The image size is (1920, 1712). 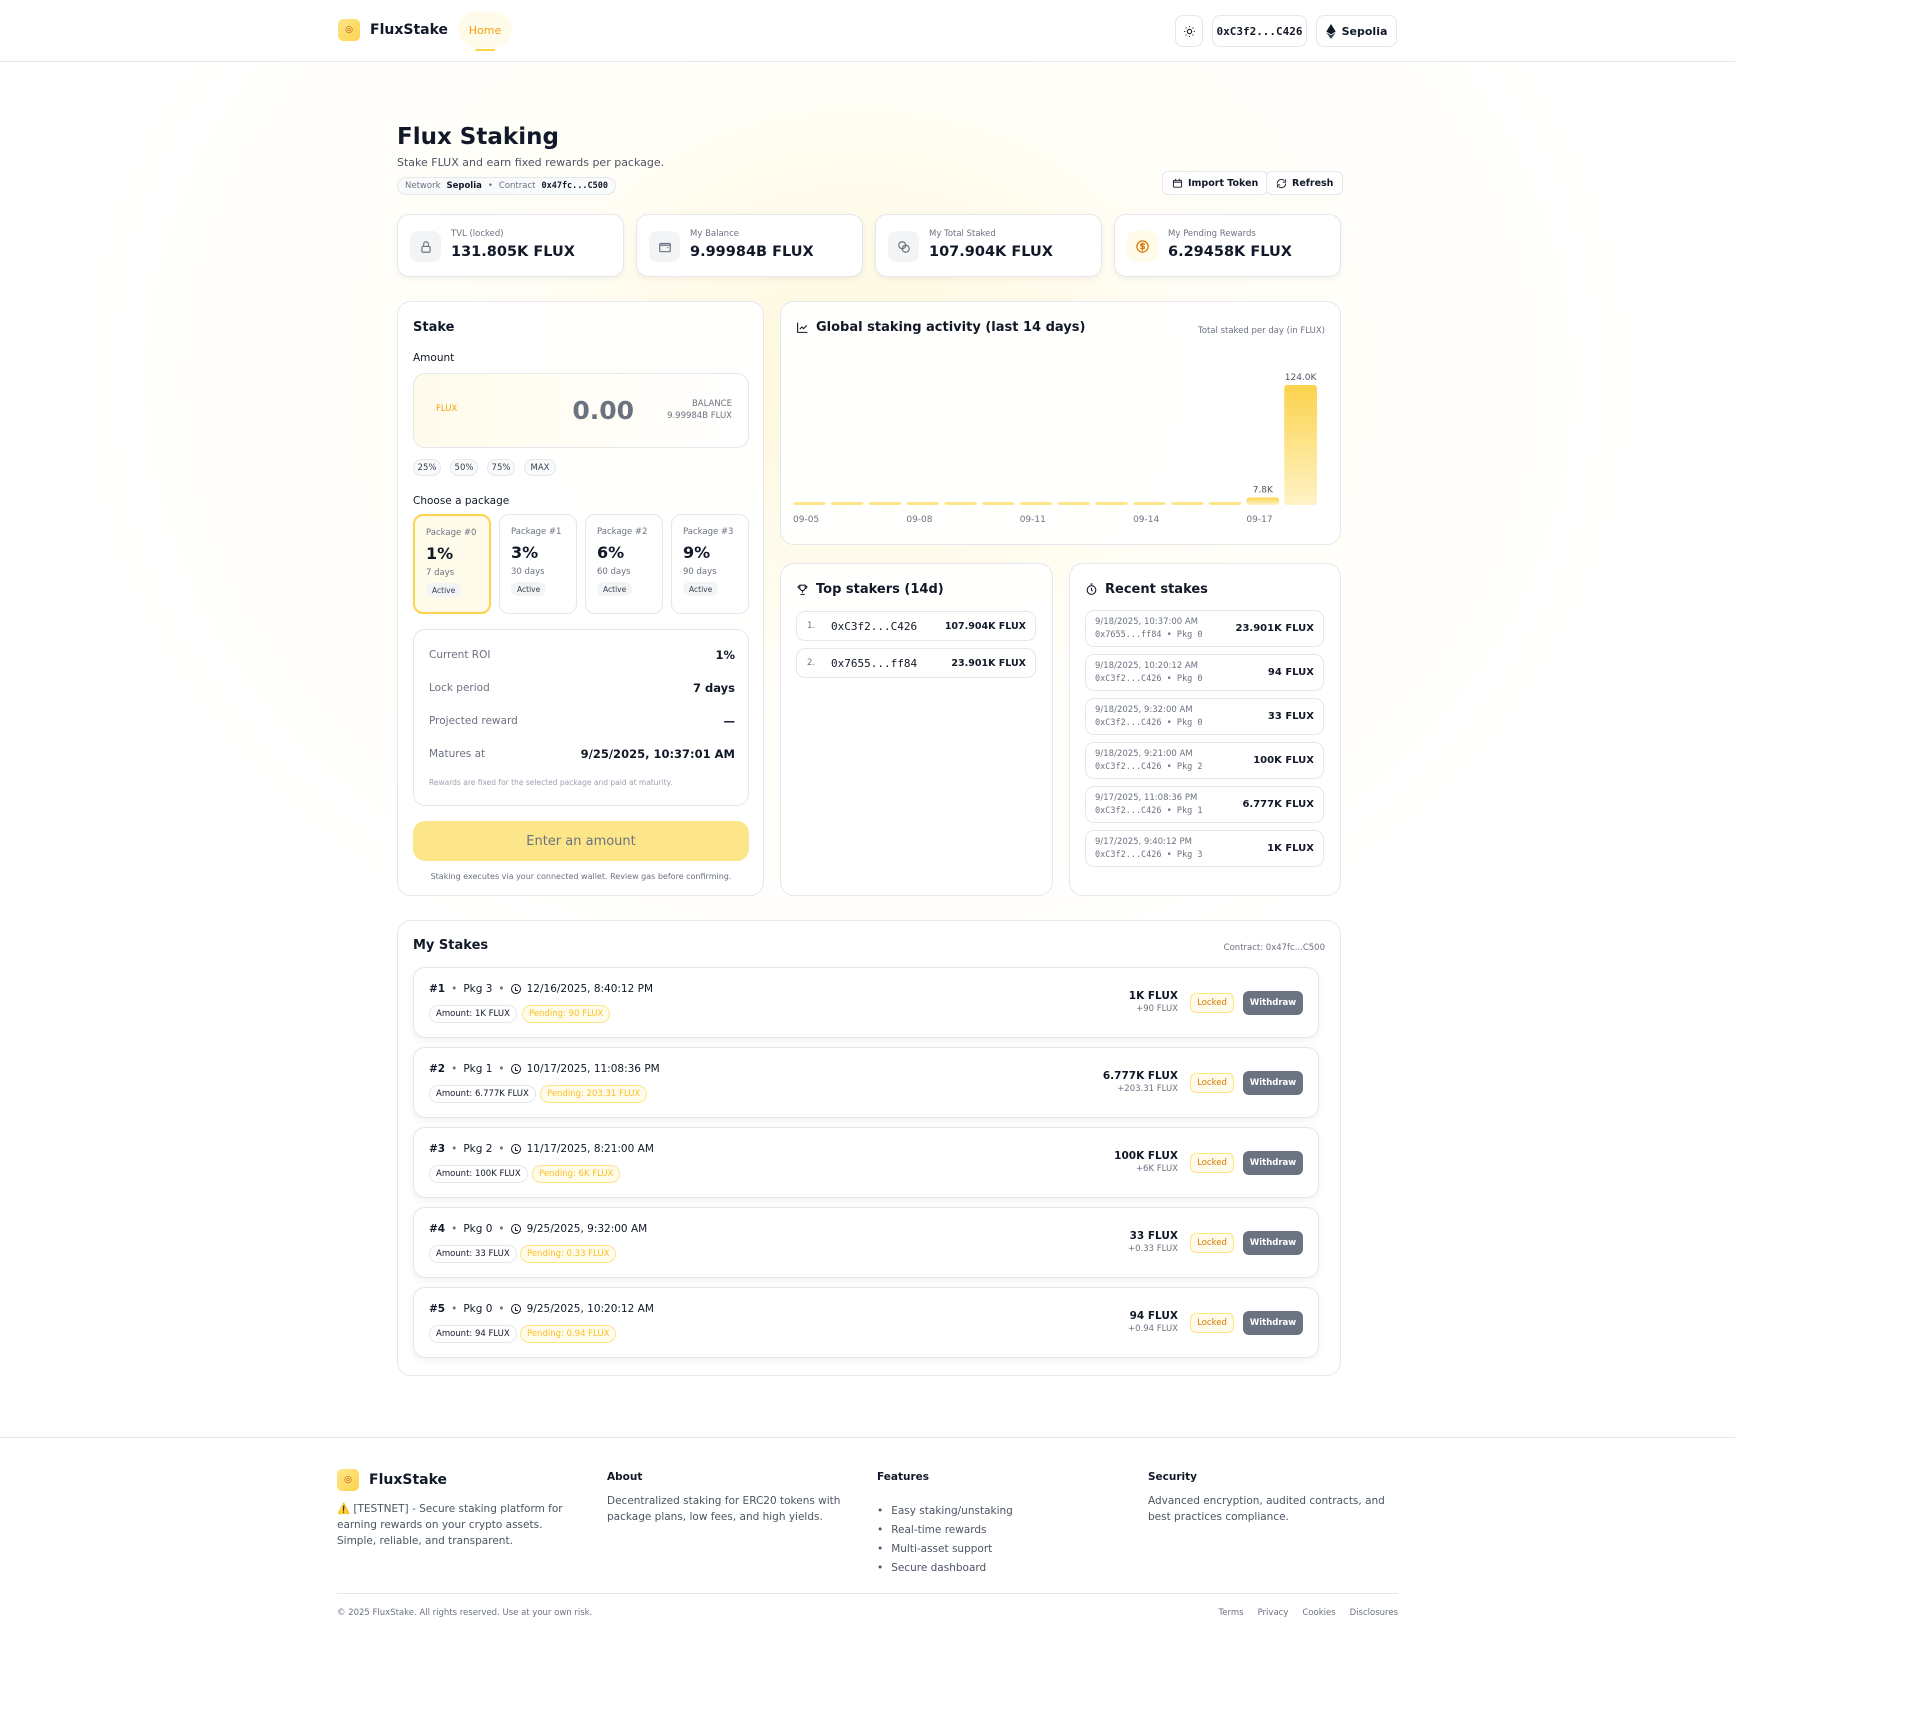 What do you see at coordinates (1091, 589) in the screenshot?
I see `stopwatch-icon` at bounding box center [1091, 589].